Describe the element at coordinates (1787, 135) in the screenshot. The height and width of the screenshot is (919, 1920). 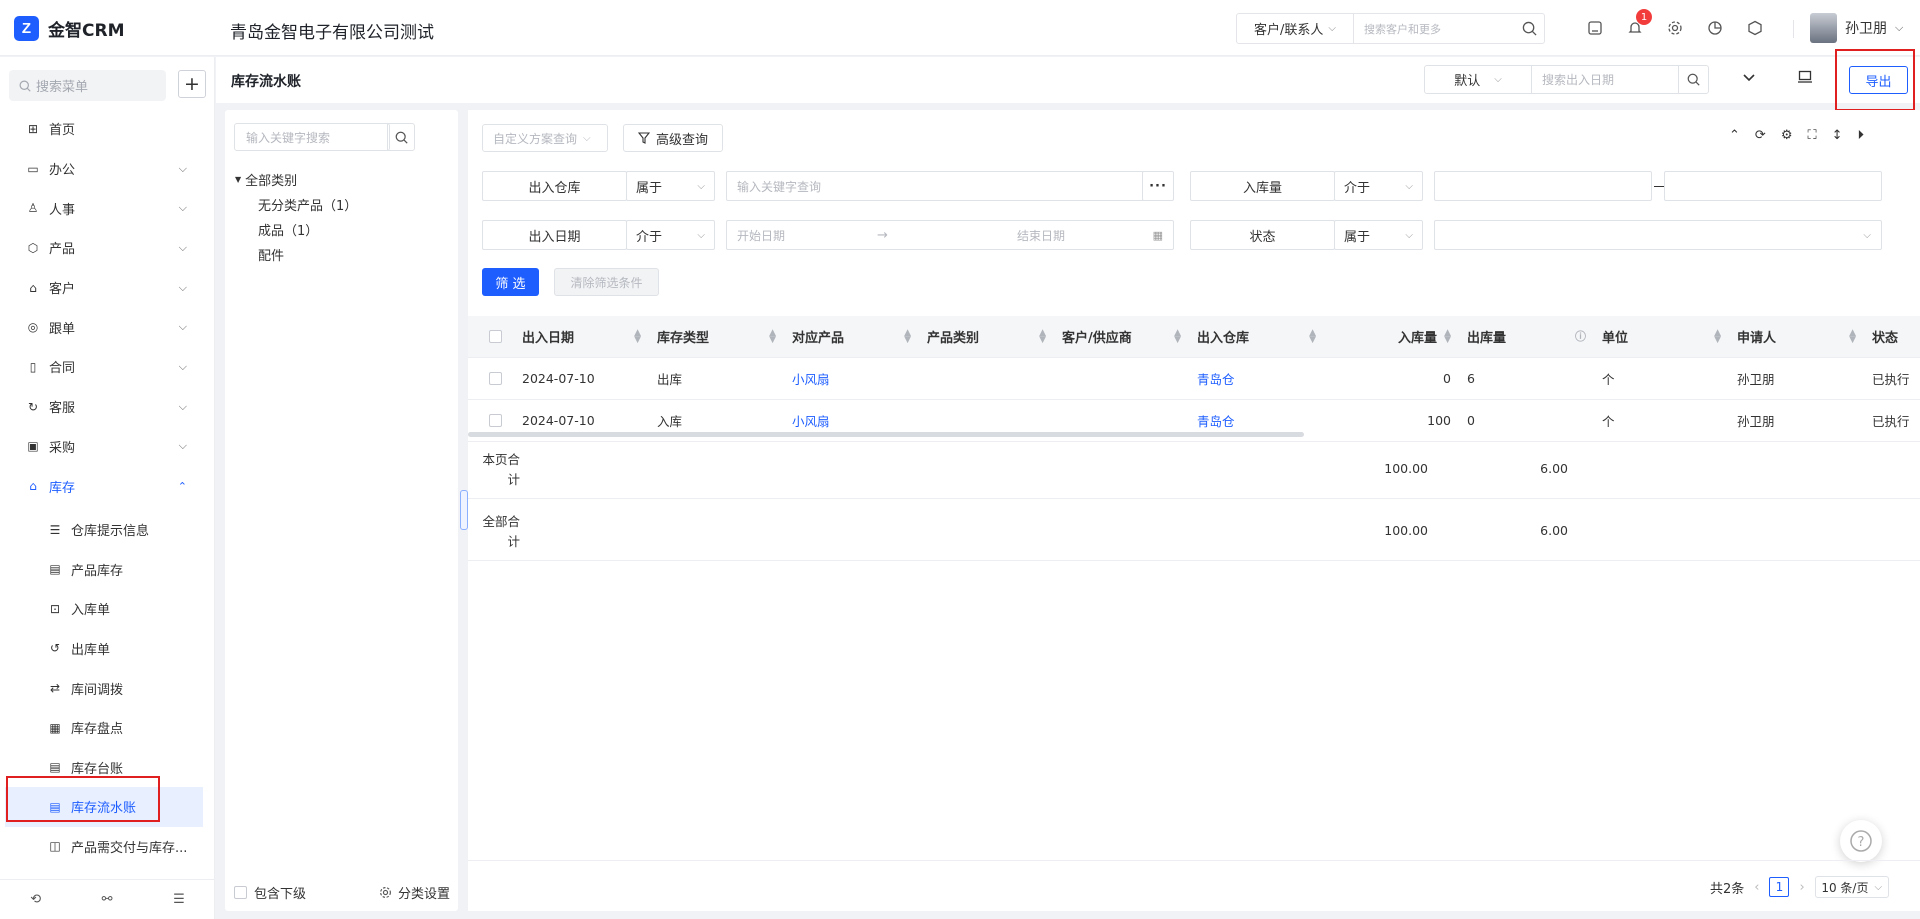
I see `gear-icon: ⚙` at that location.